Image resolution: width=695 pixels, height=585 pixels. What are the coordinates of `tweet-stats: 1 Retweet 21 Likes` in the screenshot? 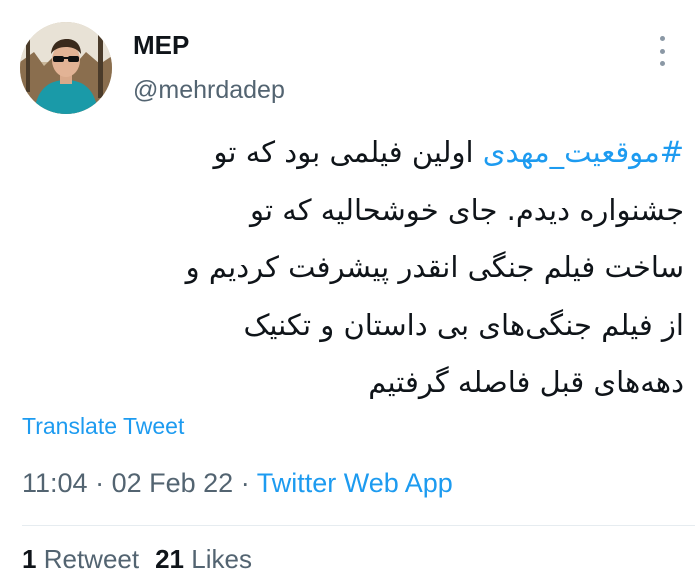 It's located at (137, 559).